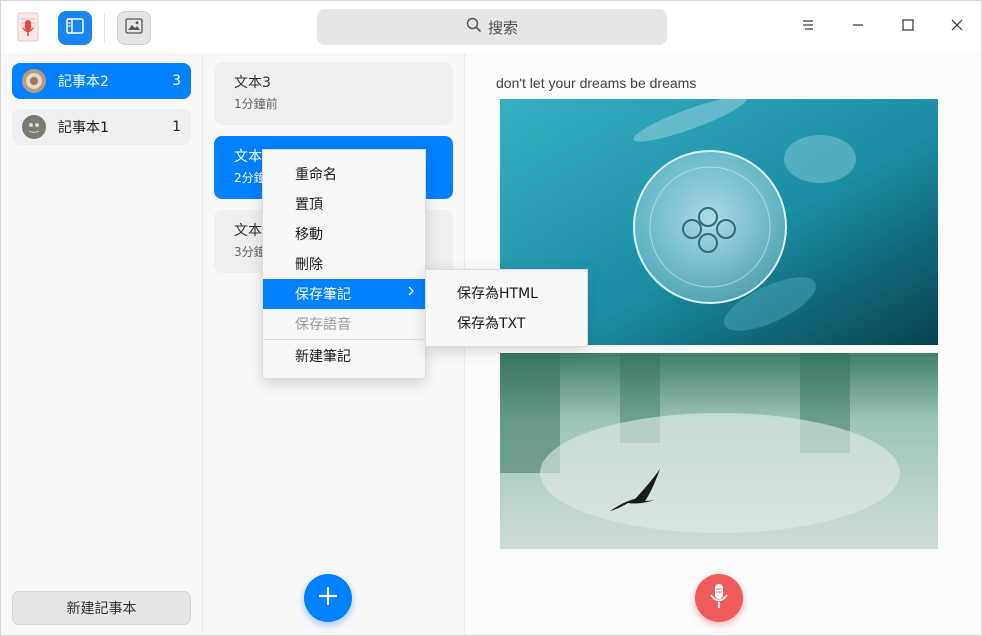  Describe the element at coordinates (344, 204) in the screenshot. I see `menu-item-pin: 置頂` at that location.